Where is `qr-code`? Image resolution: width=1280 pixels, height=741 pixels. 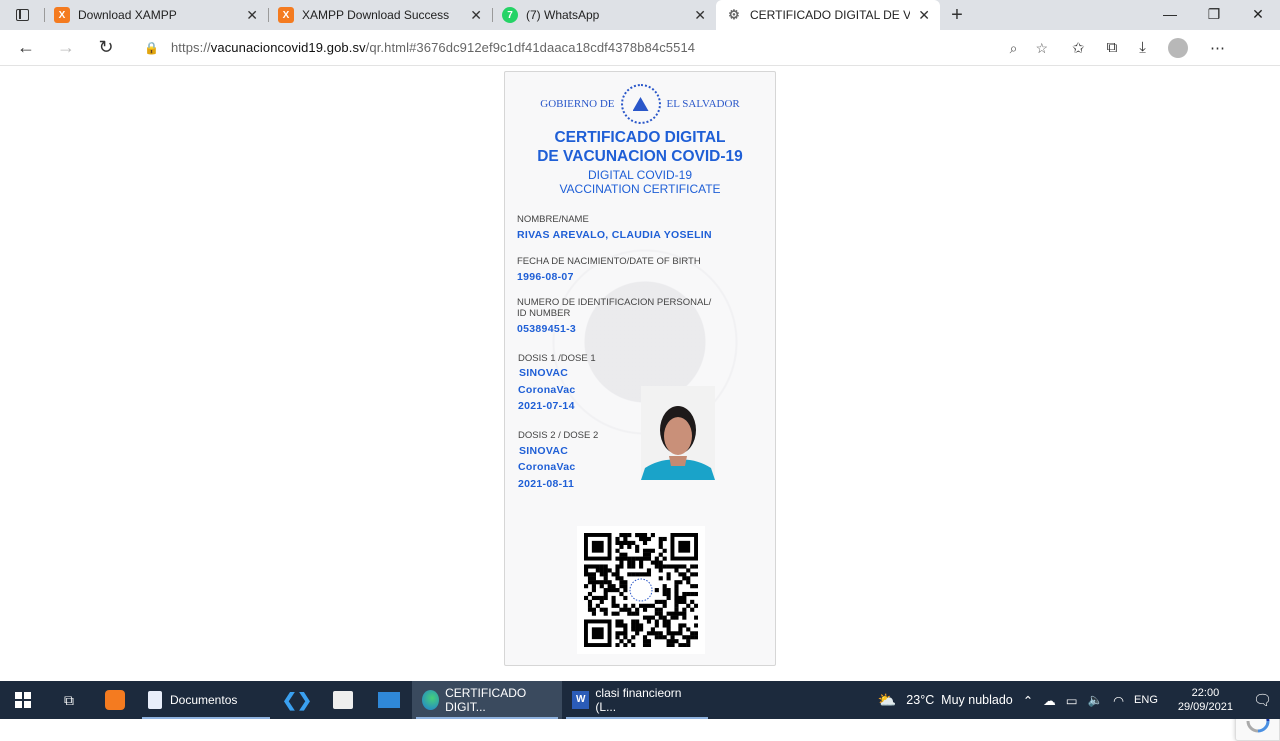
qr-code is located at coordinates (641, 590).